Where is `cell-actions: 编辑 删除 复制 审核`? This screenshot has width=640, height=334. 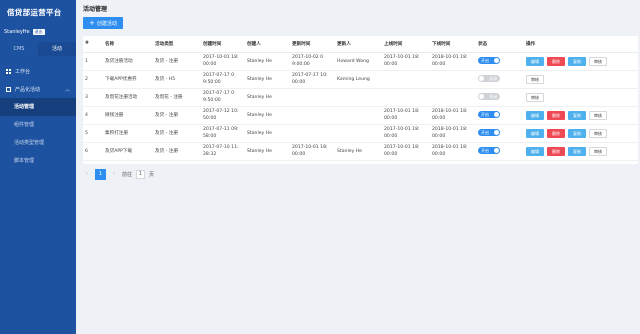 cell-actions: 编辑 删除 复制 审核 is located at coordinates (581, 133).